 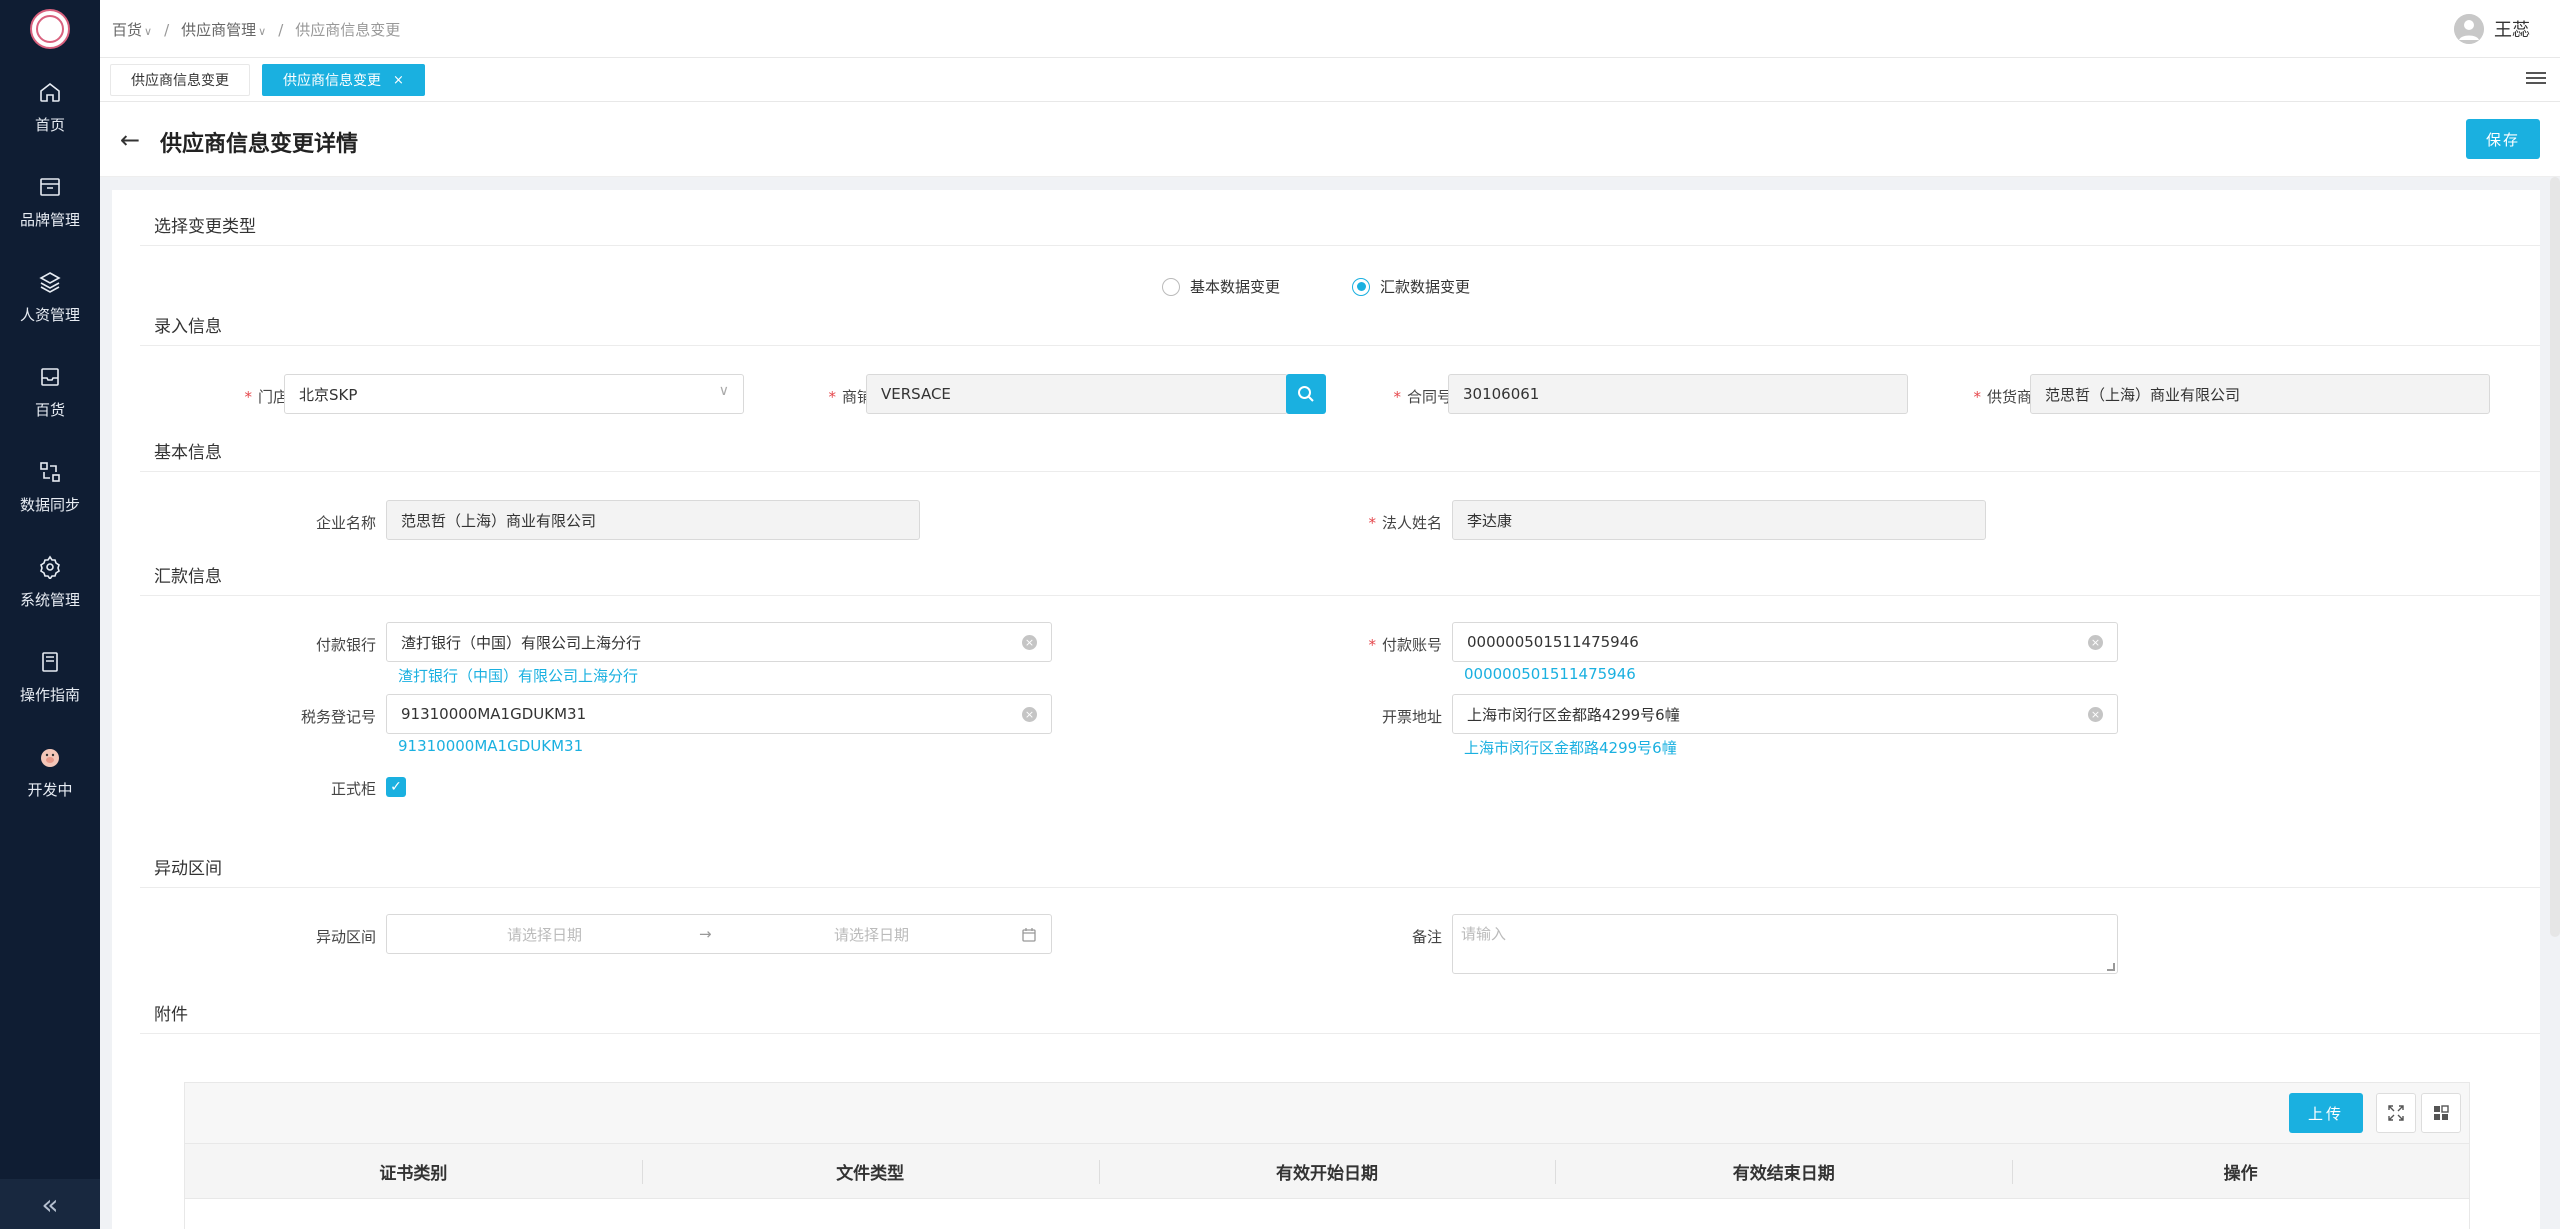 What do you see at coordinates (2002, 397) in the screenshot?
I see `supplier-label: * 供货商` at bounding box center [2002, 397].